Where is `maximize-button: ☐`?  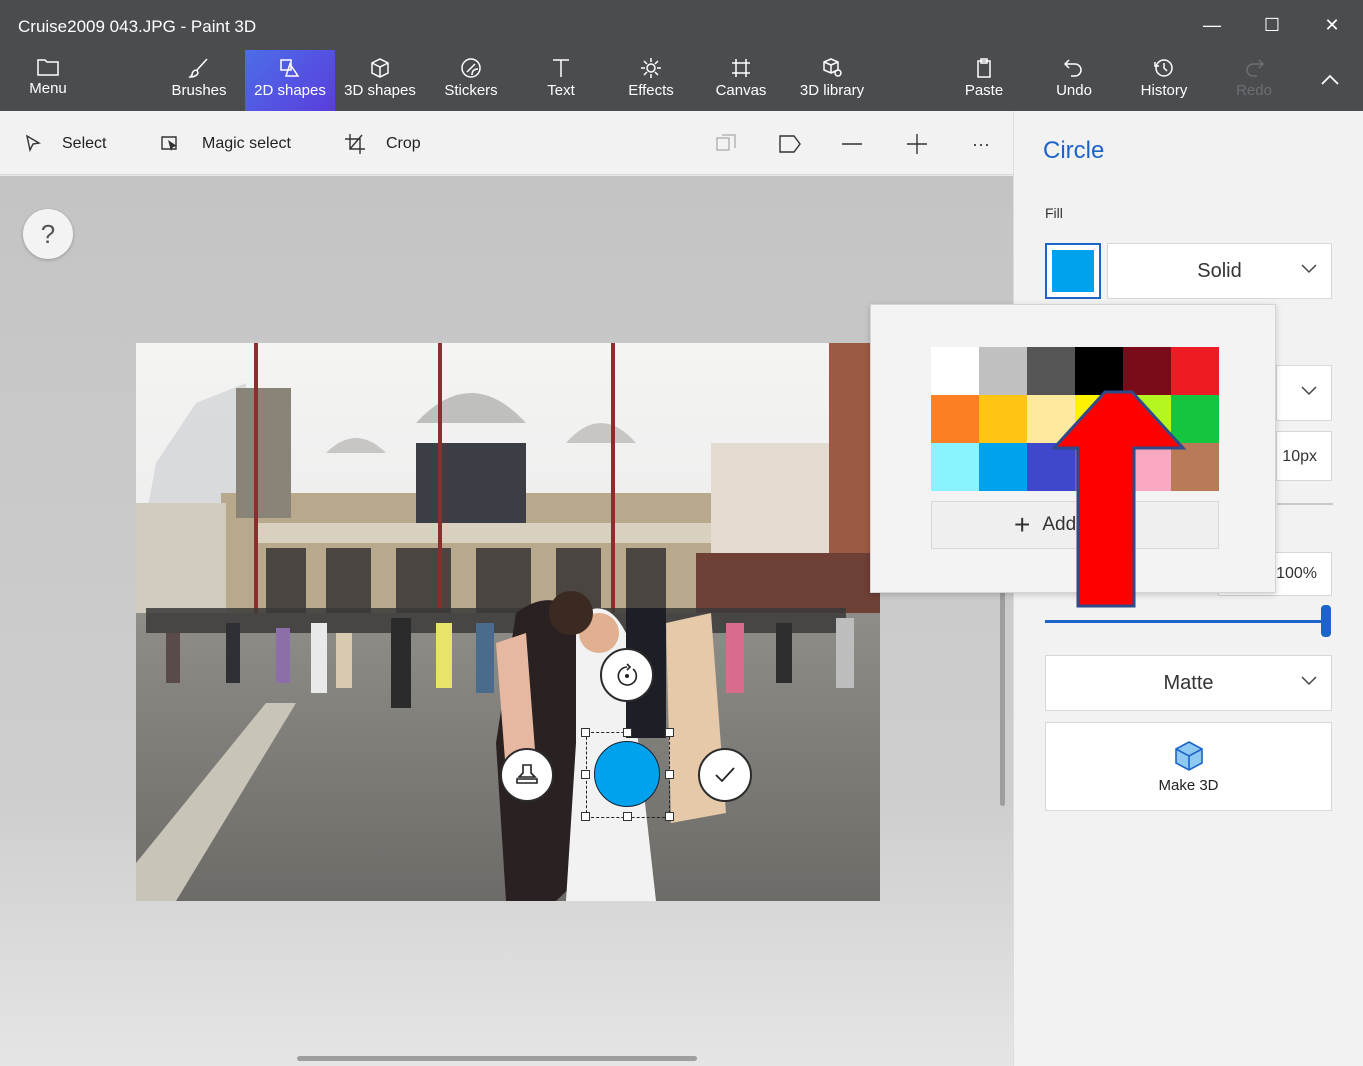 maximize-button: ☐ is located at coordinates (1272, 25).